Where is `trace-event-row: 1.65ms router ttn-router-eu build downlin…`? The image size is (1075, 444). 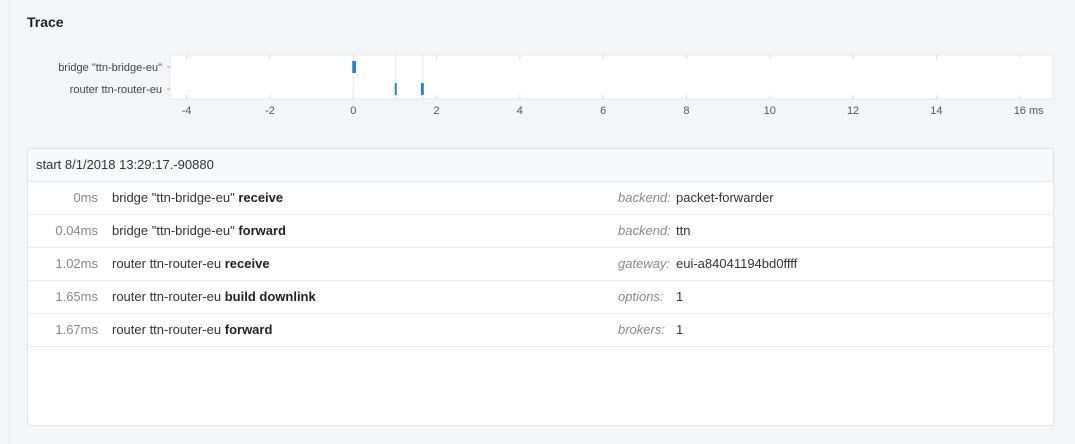 trace-event-row: 1.65ms router ttn-router-eu build downlin… is located at coordinates (540, 297).